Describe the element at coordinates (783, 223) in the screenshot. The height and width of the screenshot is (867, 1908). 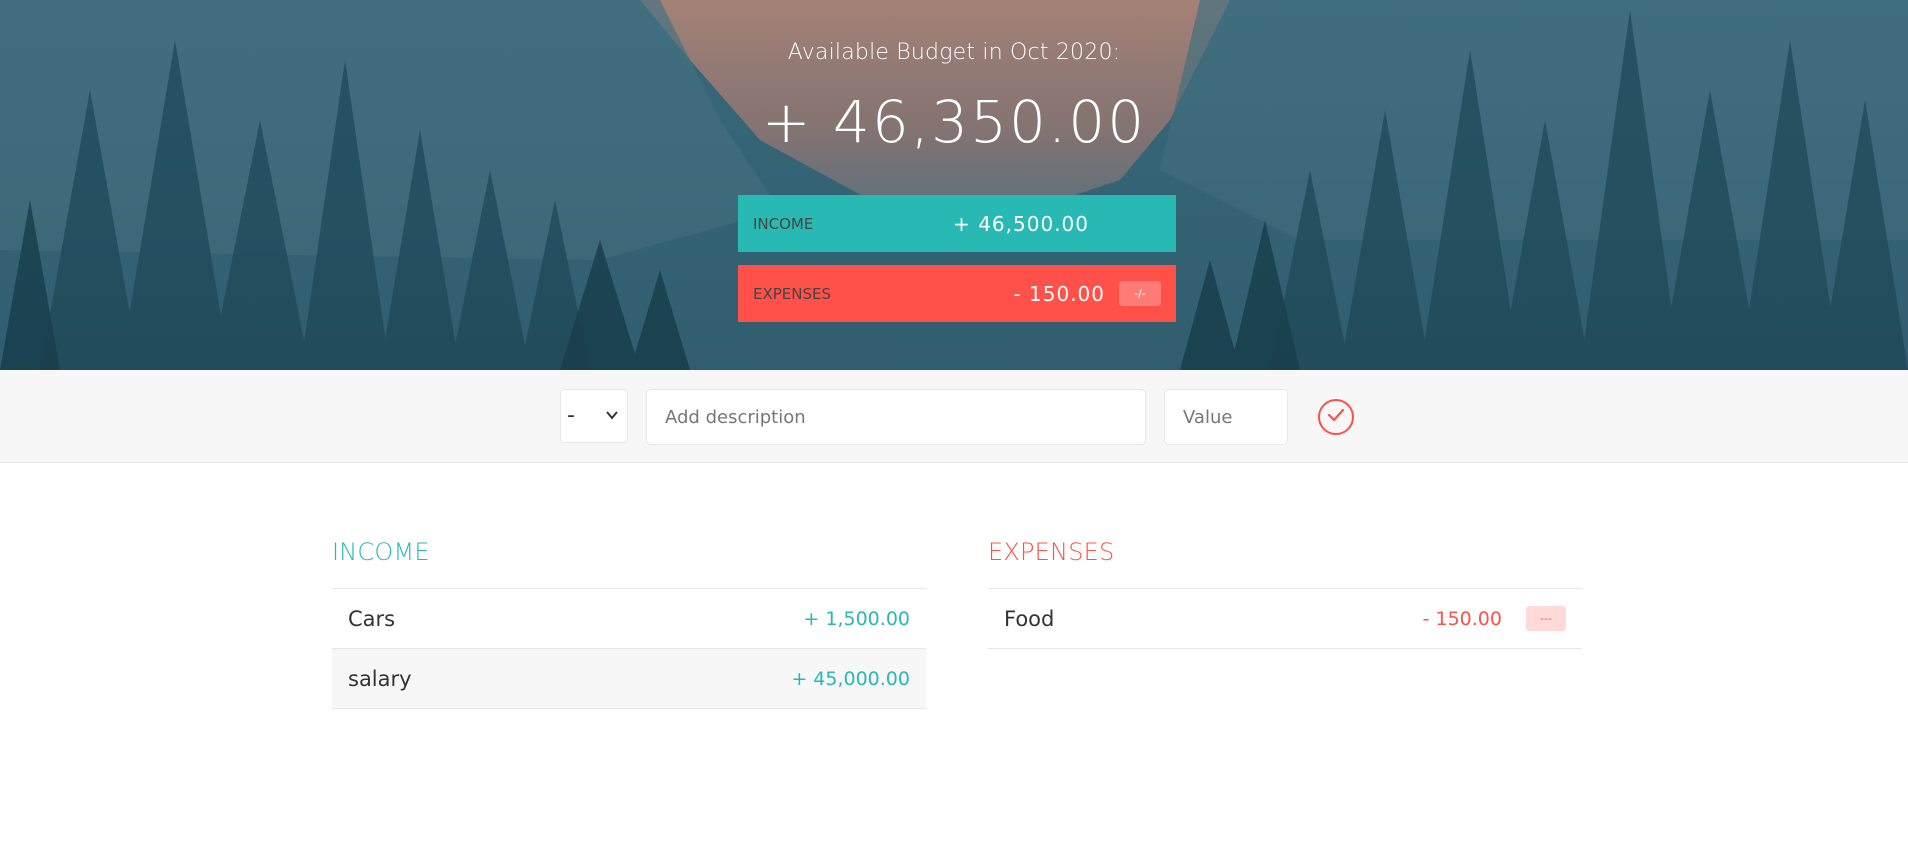
I see `income-summary-label: INCOME` at that location.